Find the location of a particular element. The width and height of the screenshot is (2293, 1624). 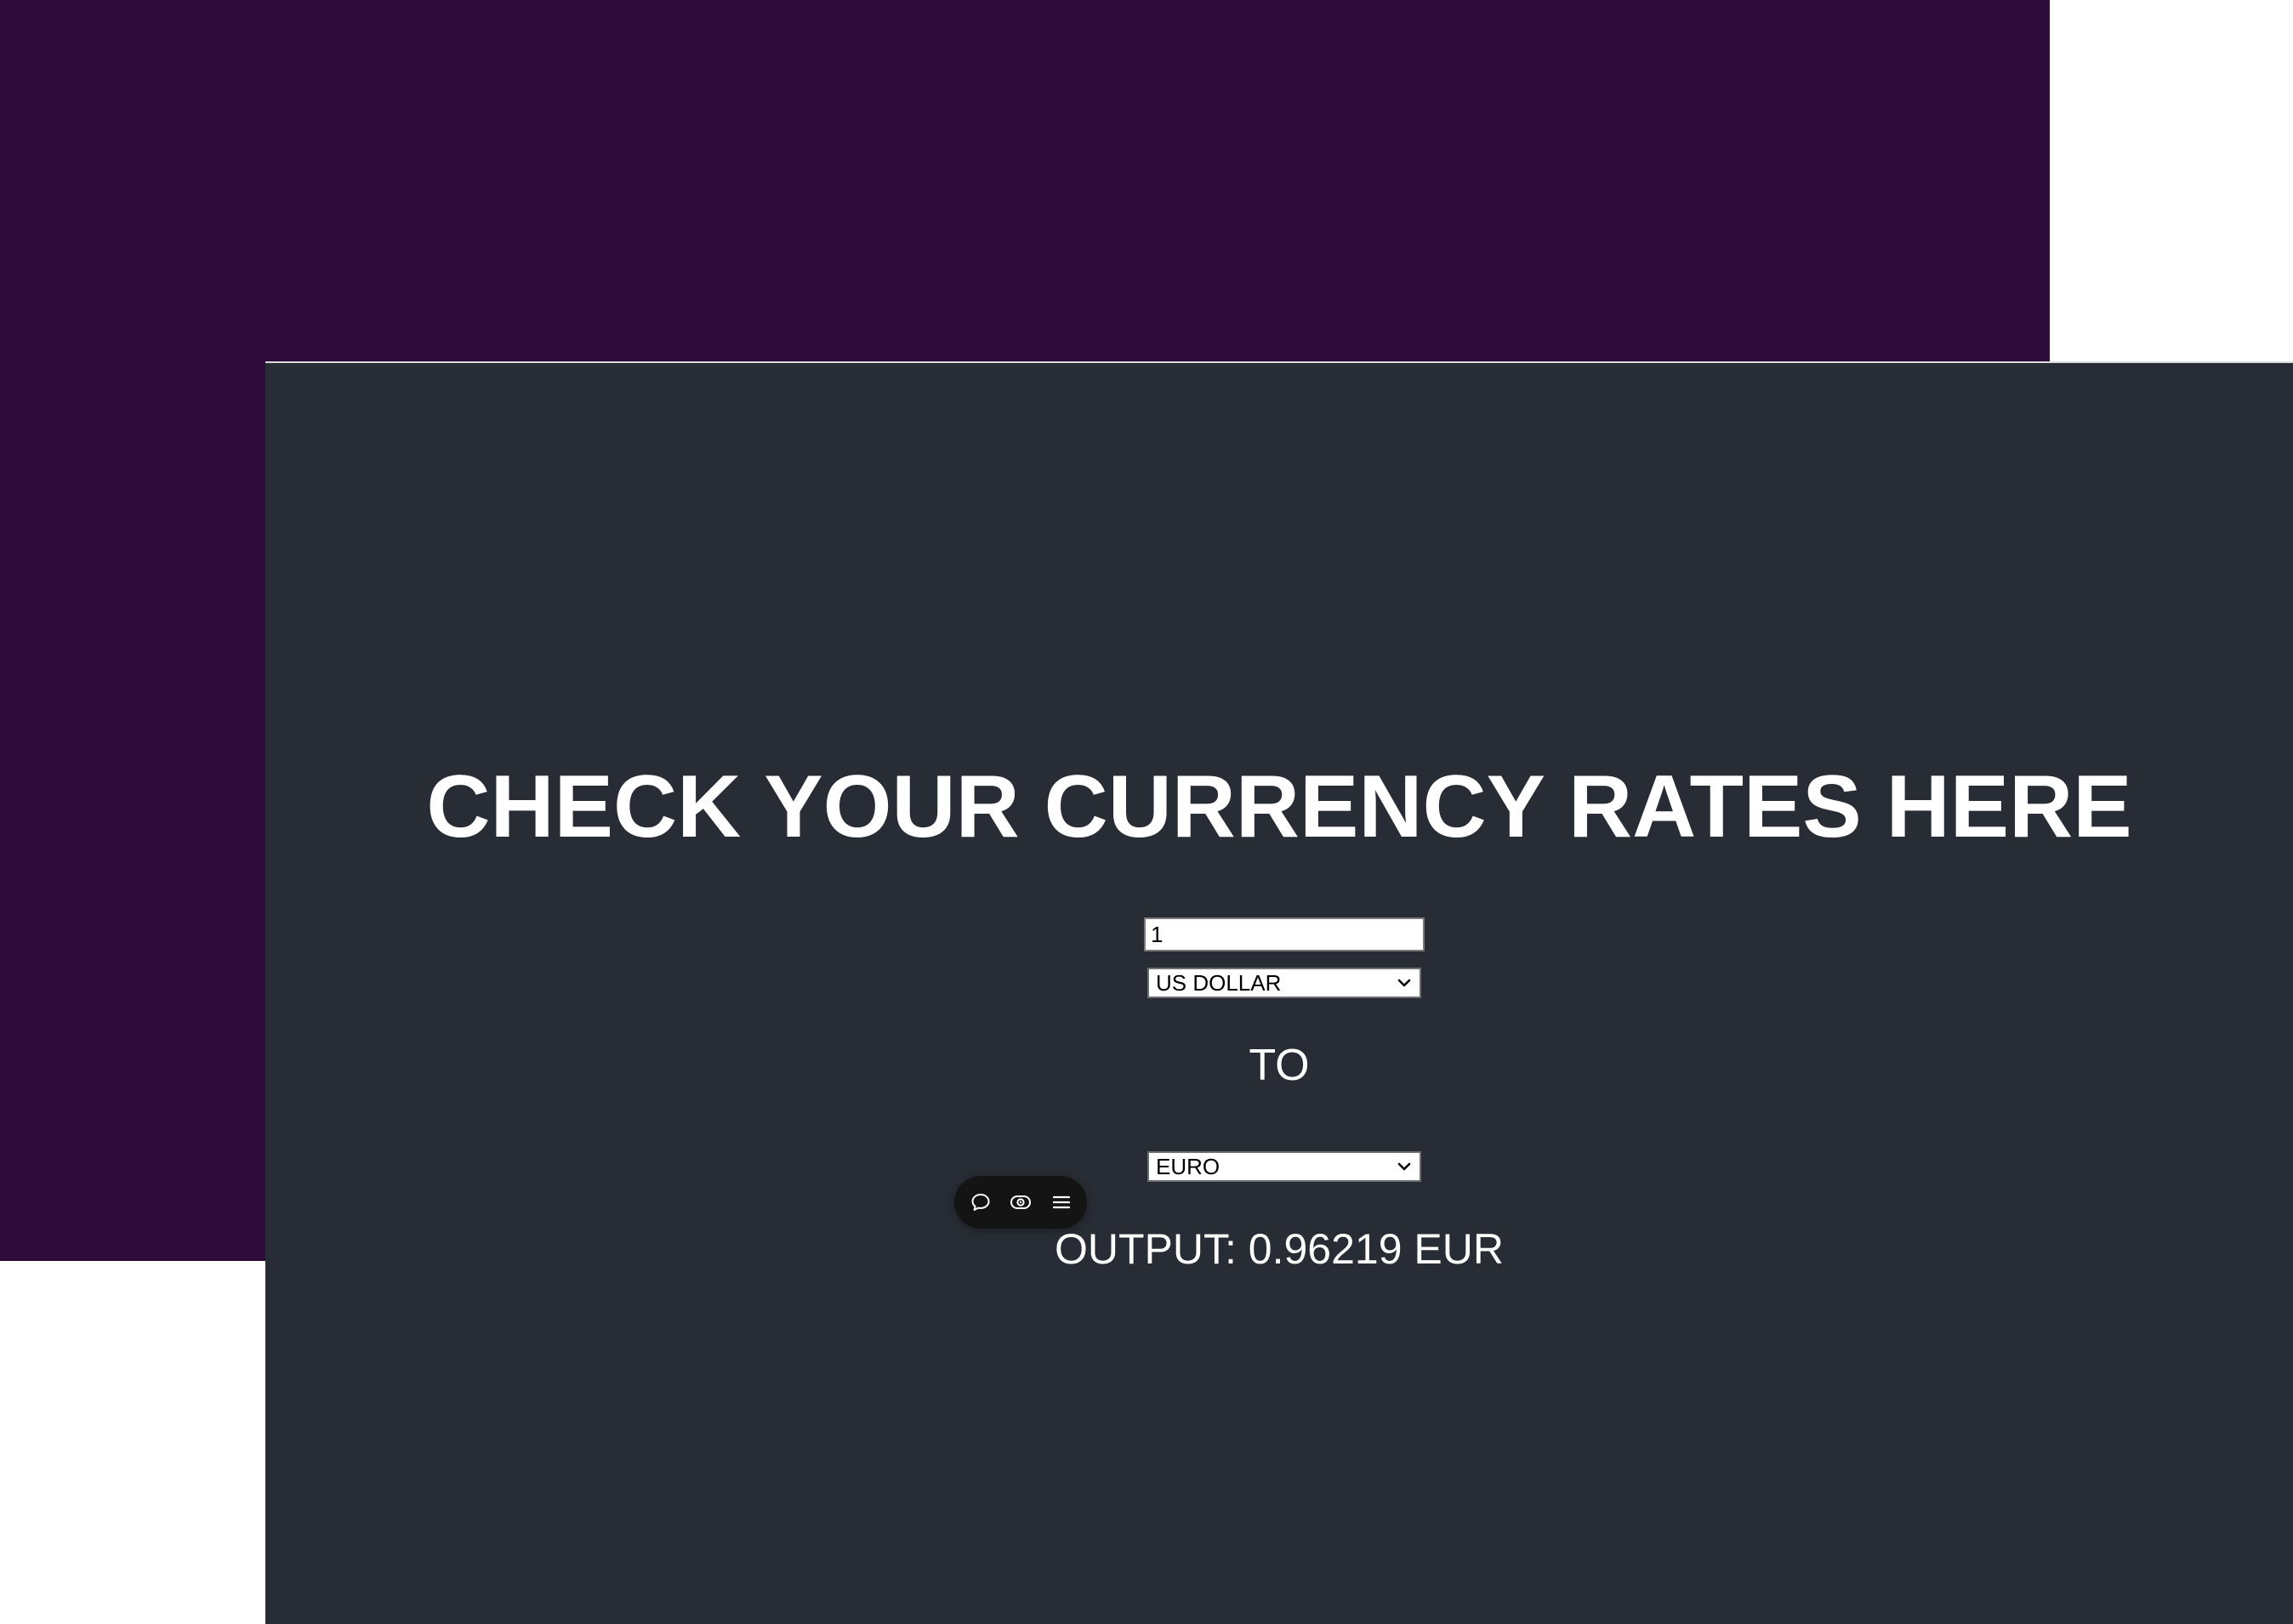

to-label: TO is located at coordinates (1279, 1065).